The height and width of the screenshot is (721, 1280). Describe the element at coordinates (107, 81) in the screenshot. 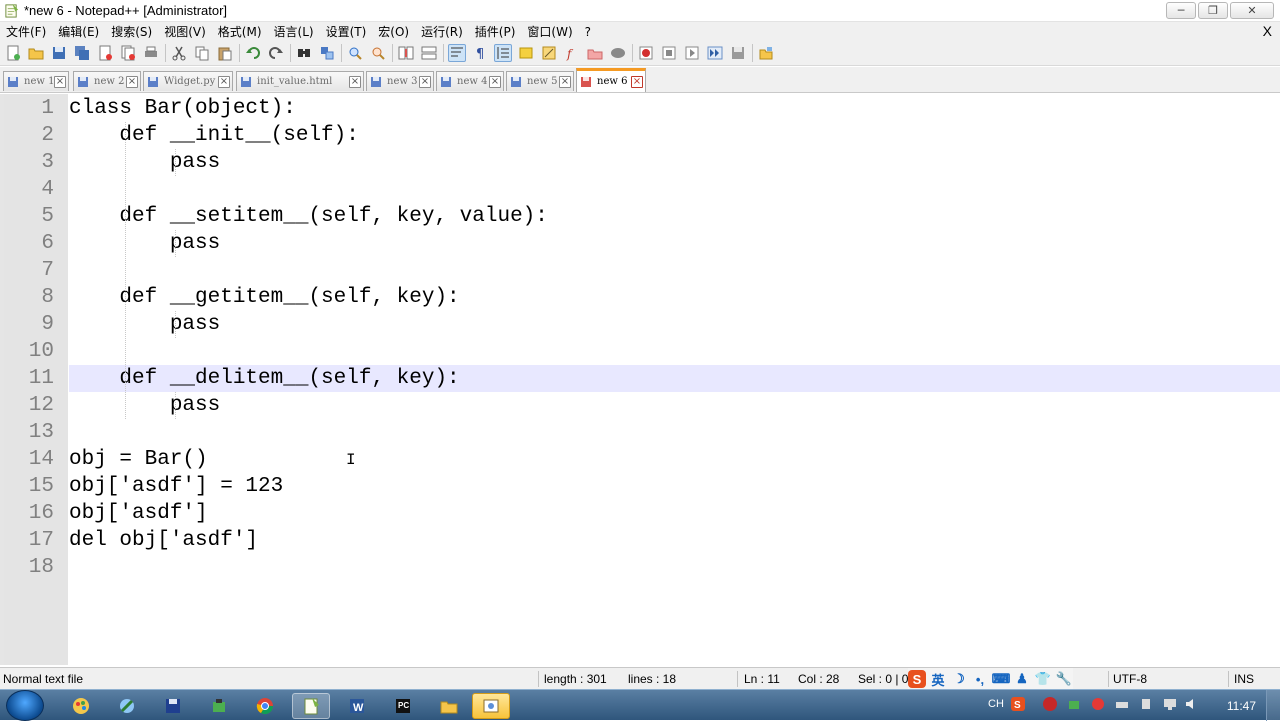

I see `tab-new-2: new 2 ×` at that location.